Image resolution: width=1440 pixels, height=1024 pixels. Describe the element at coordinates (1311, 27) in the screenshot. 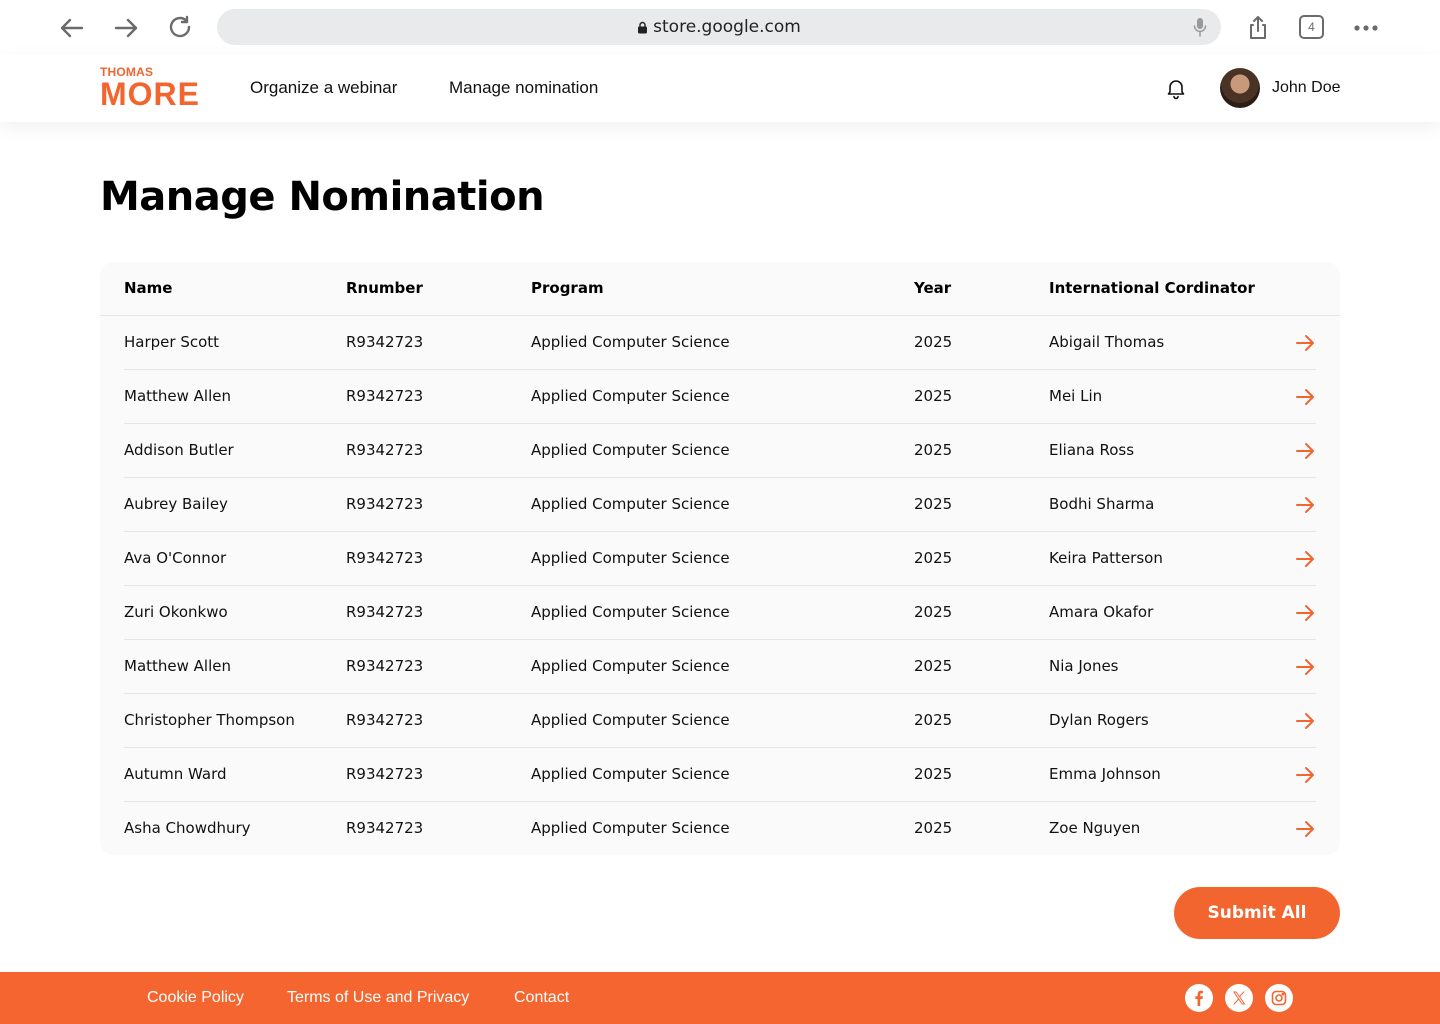

I see `tabs-count-button: 4` at that location.